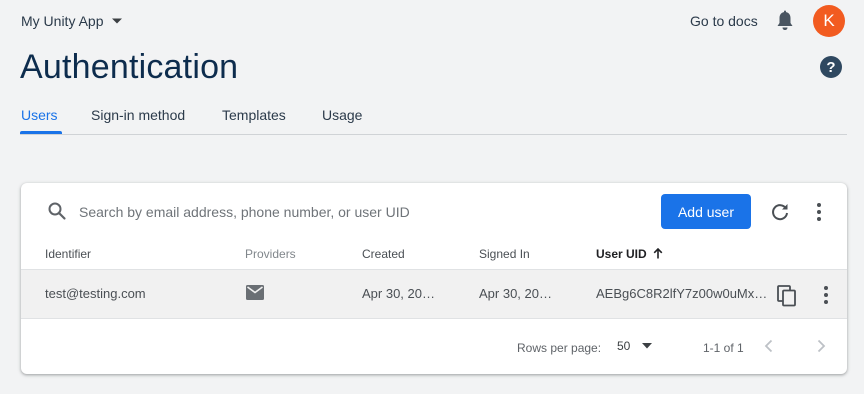 The width and height of the screenshot is (864, 394). I want to click on tab-usage: Usage, so click(342, 115).